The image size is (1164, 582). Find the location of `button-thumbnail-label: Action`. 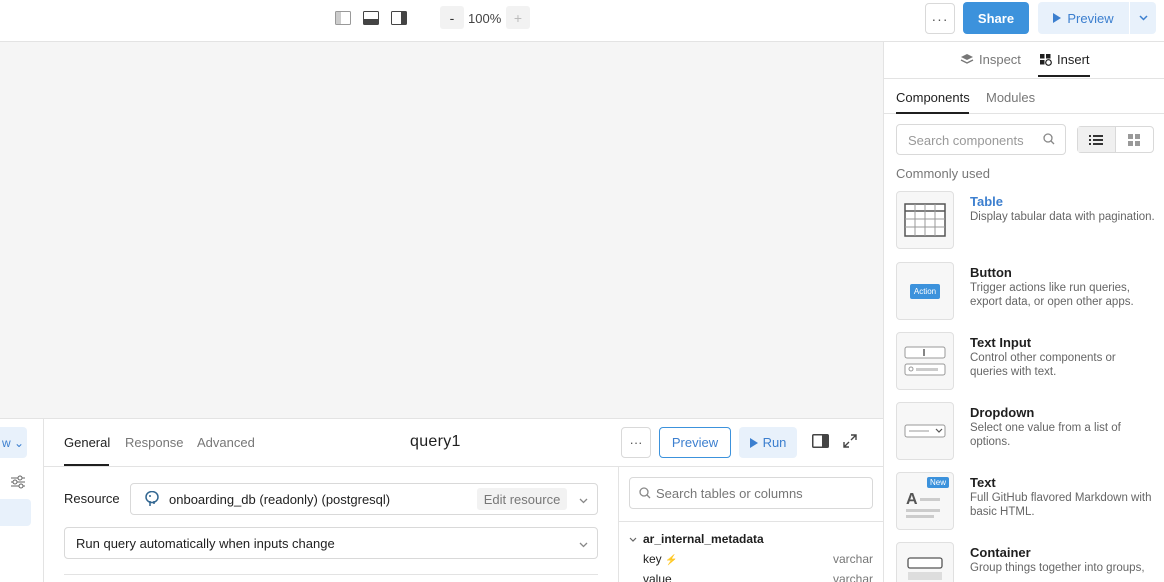

button-thumbnail-label: Action is located at coordinates (925, 291).